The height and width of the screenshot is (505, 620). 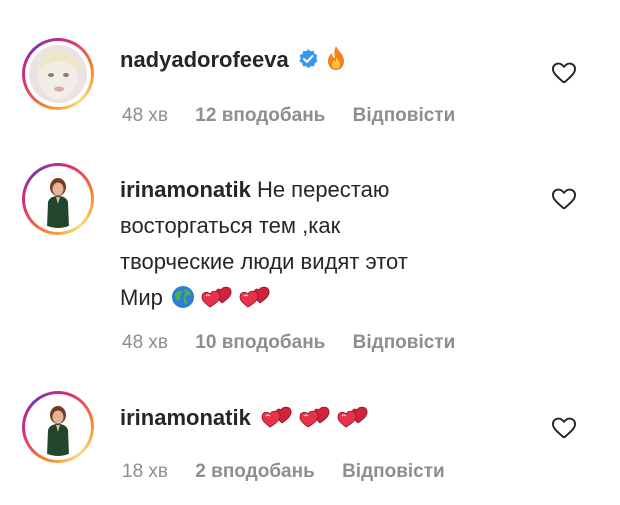 What do you see at coordinates (308, 63) in the screenshot?
I see `verified-badge-icon` at bounding box center [308, 63].